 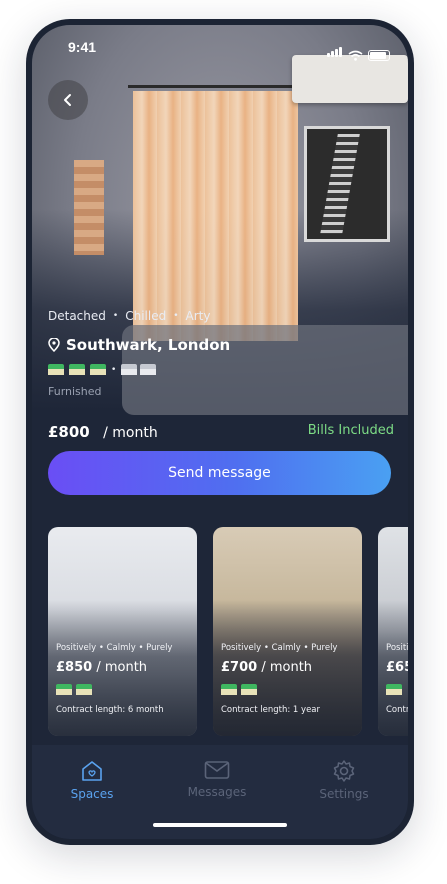 I want to click on chevron-left-icon, so click(x=67, y=100).